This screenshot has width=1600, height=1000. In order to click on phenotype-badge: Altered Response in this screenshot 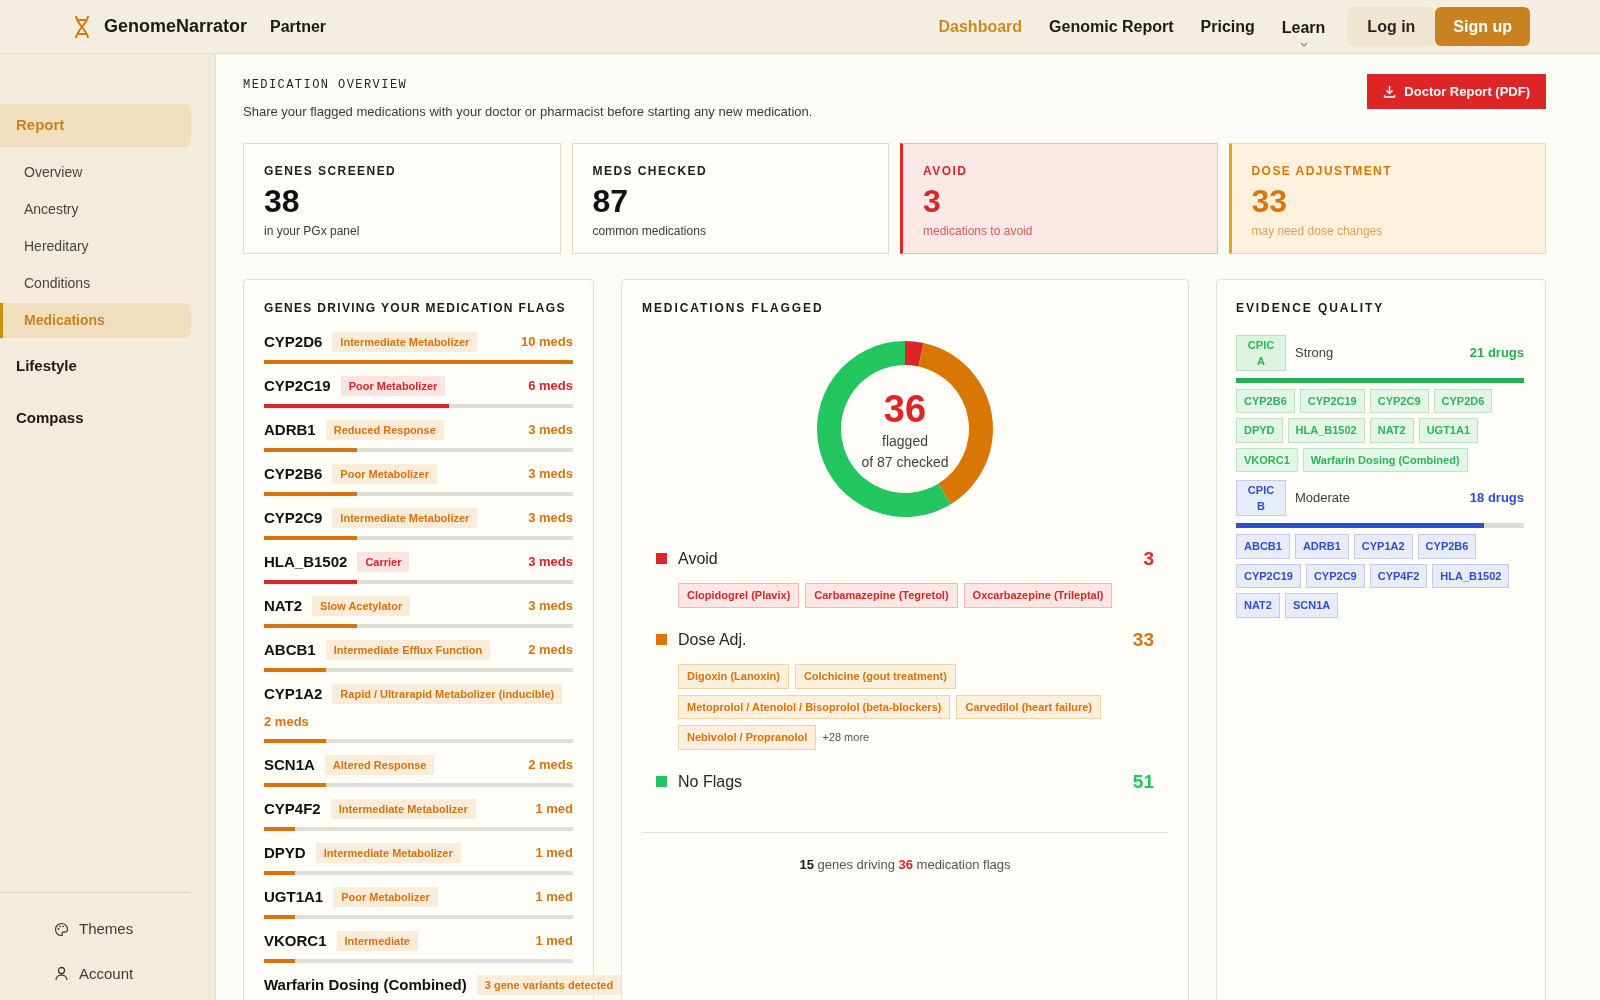, I will do `click(379, 765)`.